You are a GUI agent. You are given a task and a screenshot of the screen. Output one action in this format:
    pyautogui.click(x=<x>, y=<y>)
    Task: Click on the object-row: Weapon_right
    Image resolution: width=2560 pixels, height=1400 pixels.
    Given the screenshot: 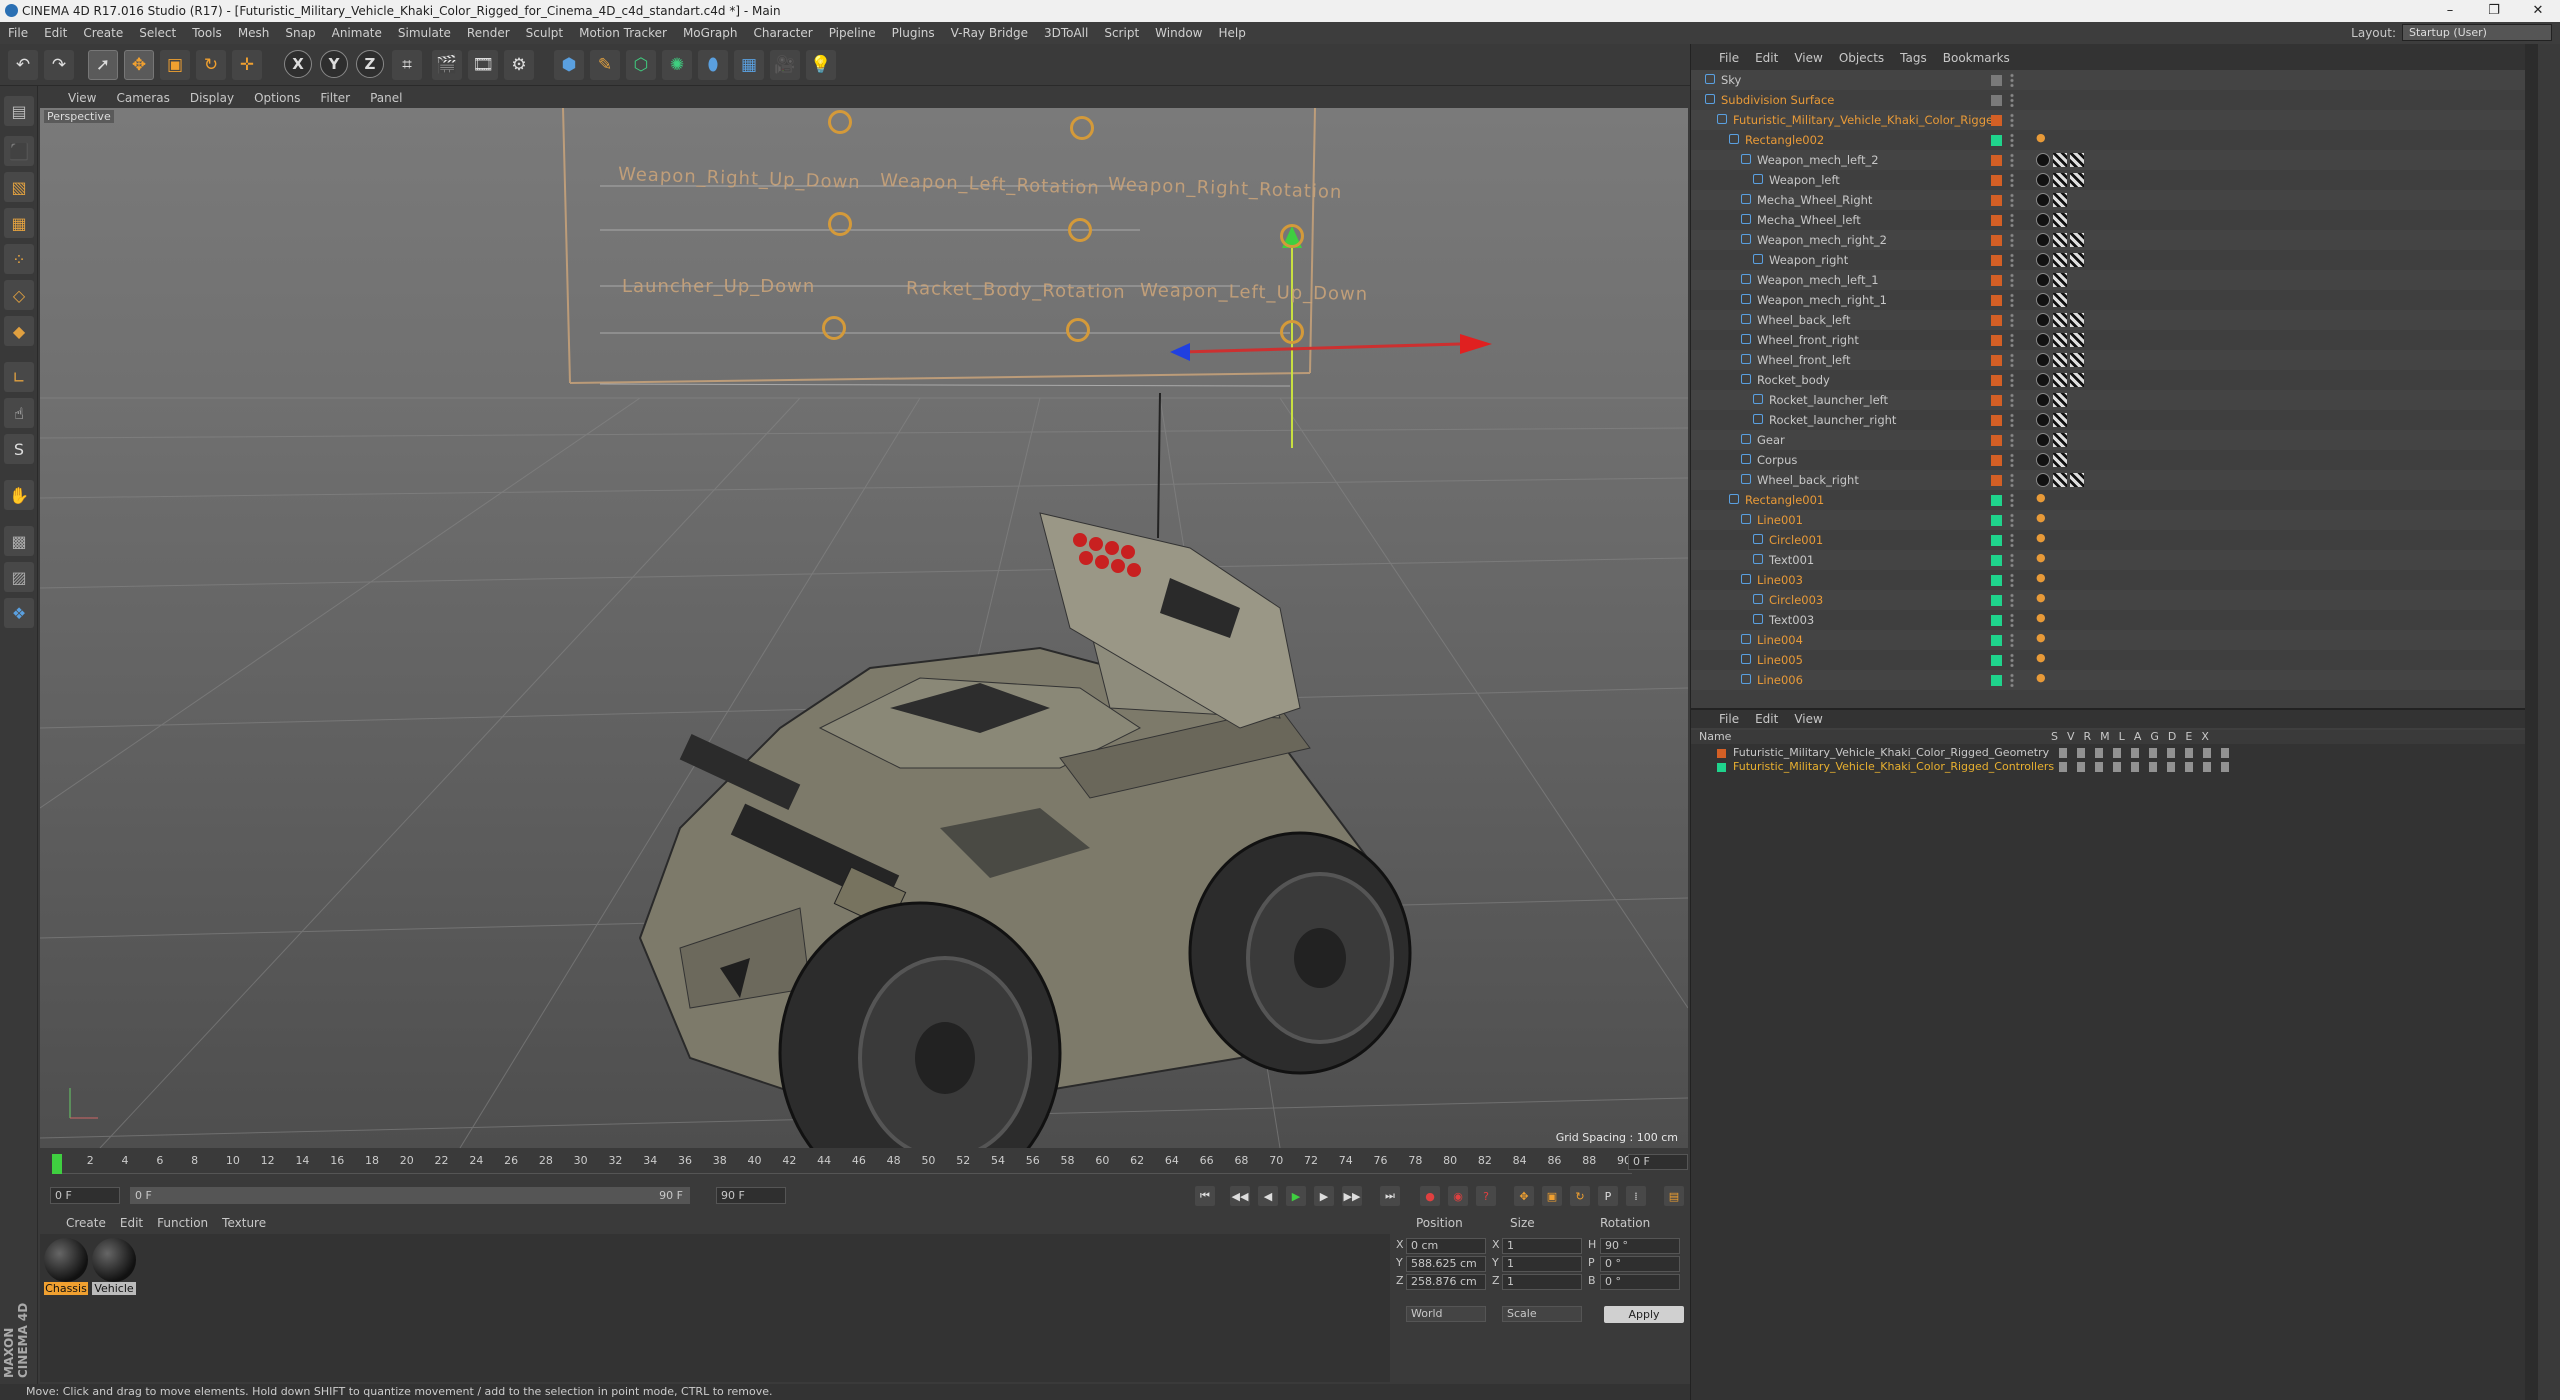 What is the action you would take?
    pyautogui.click(x=2108, y=260)
    